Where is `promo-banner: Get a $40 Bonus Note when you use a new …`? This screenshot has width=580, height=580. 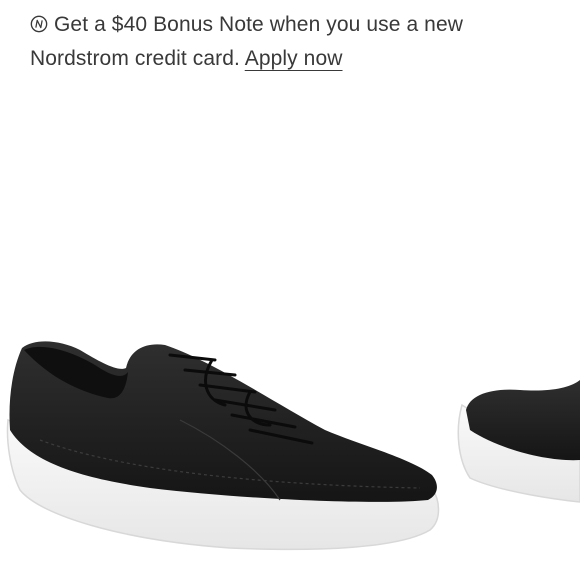
promo-banner: Get a $40 Bonus Note when you use a new … is located at coordinates (300, 42).